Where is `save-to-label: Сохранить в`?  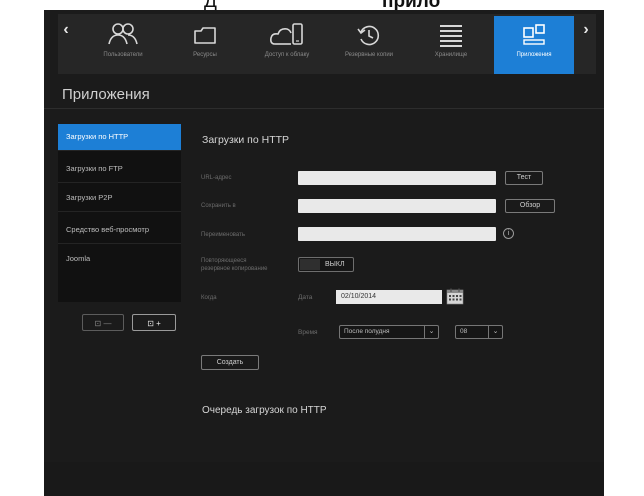
save-to-label: Сохранить в is located at coordinates (218, 206).